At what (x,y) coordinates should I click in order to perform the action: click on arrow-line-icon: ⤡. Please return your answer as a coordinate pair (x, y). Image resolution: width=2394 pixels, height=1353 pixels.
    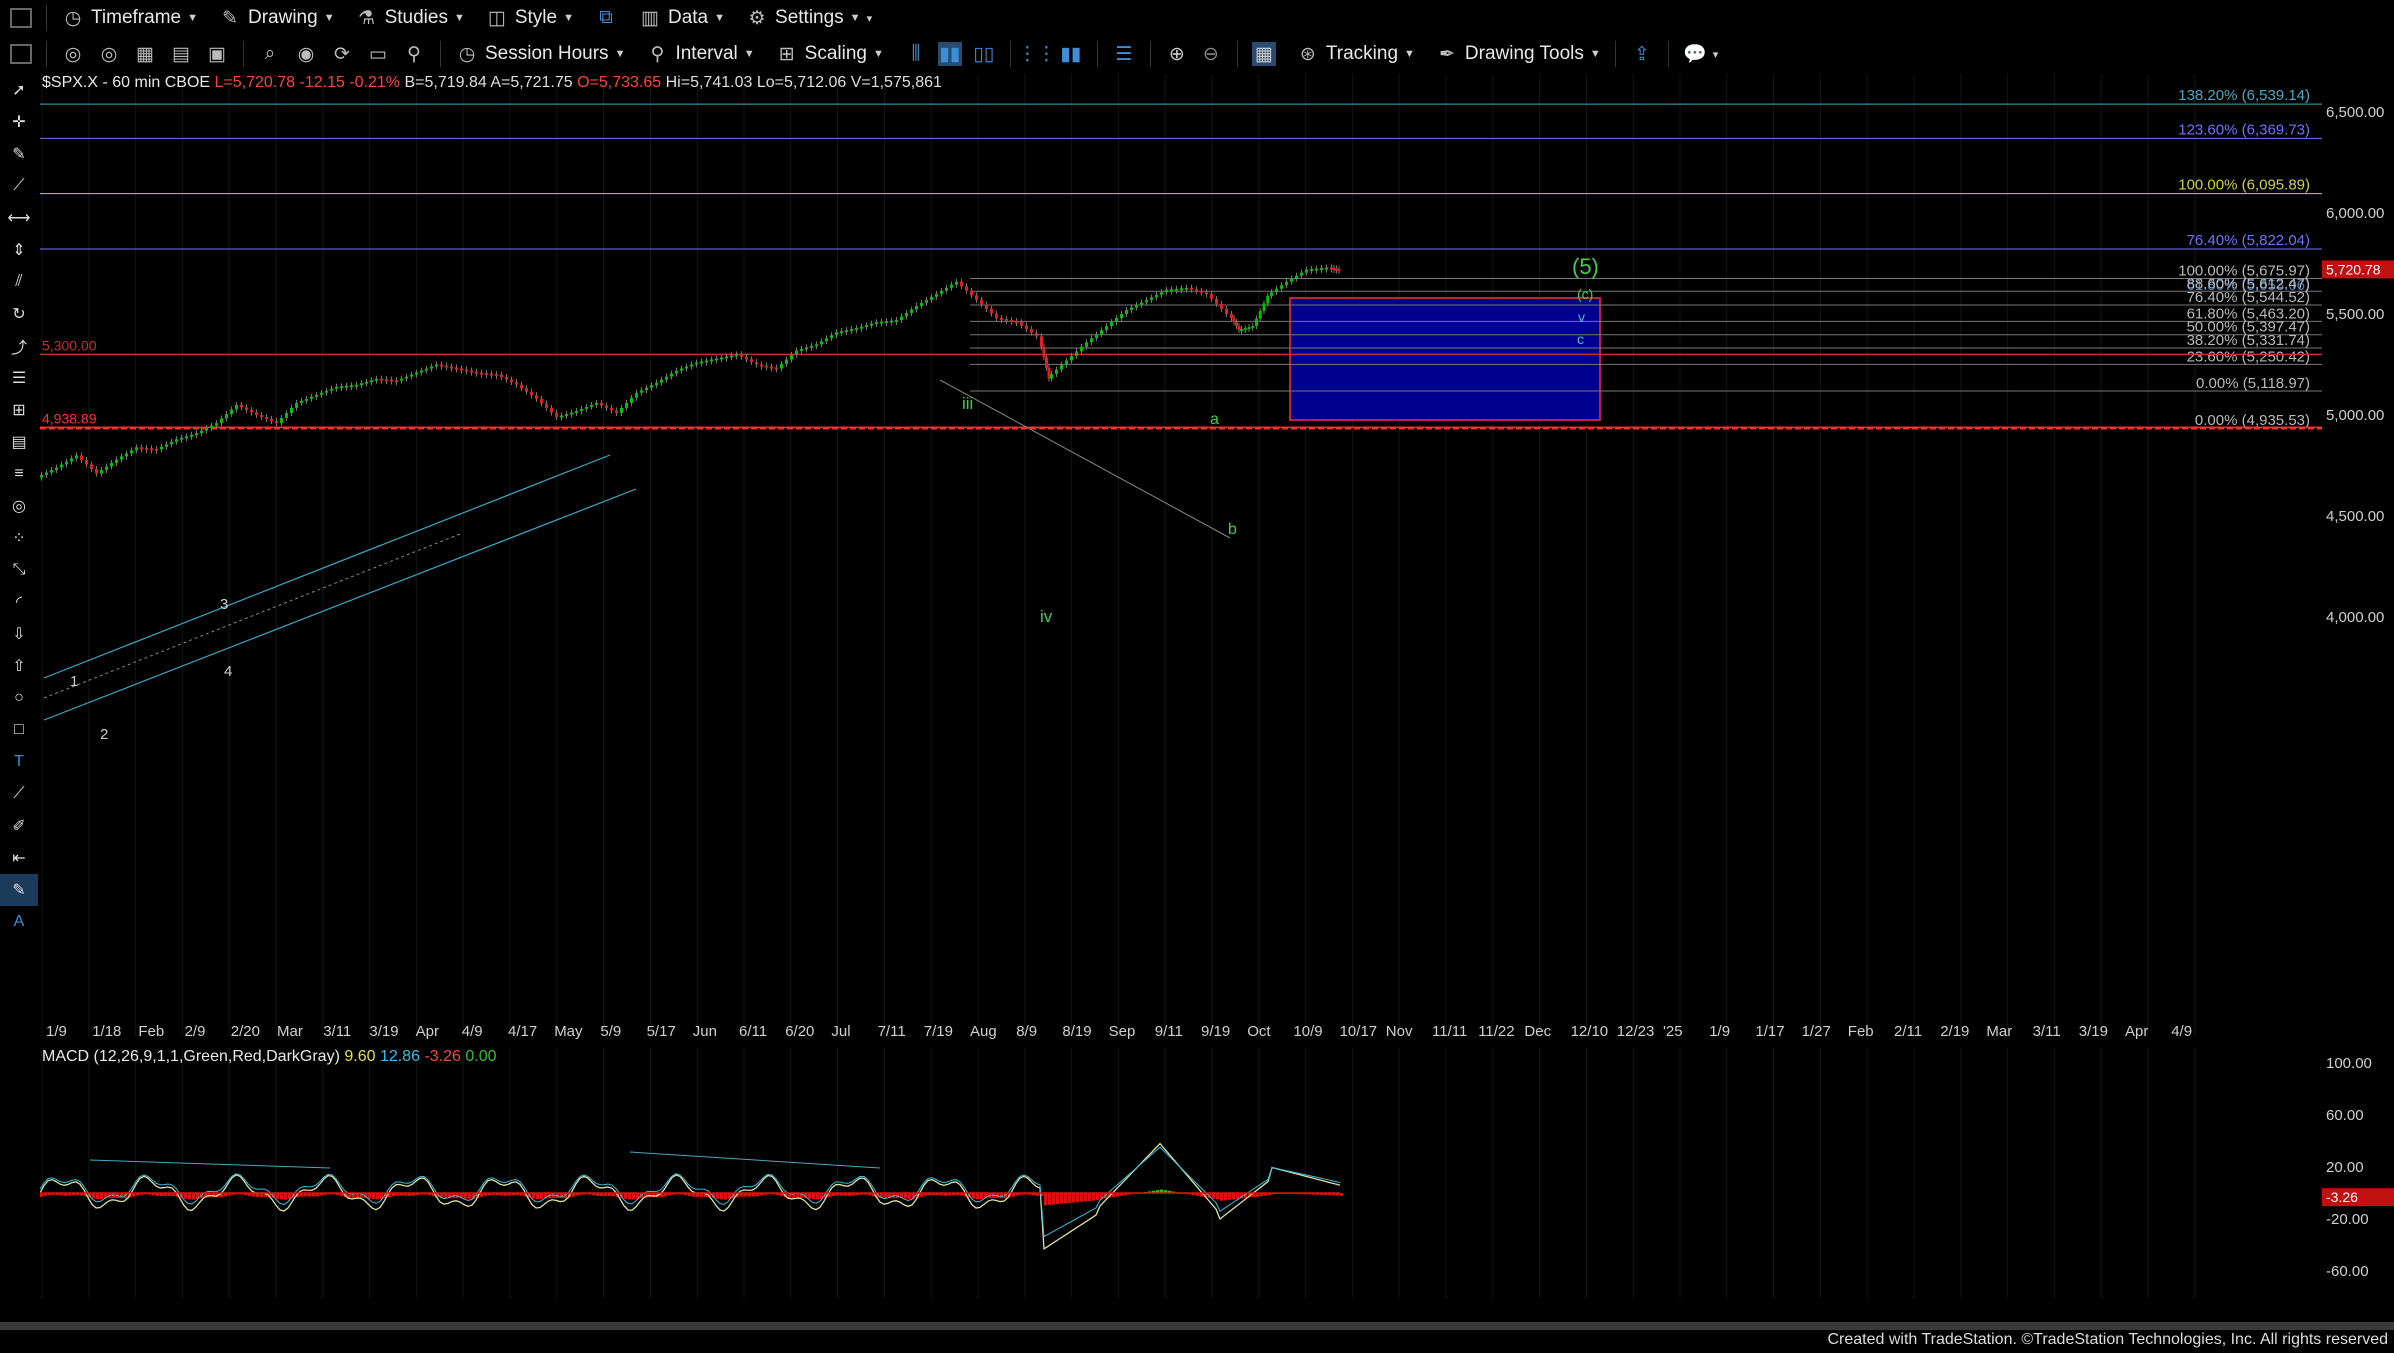
    Looking at the image, I should click on (19, 570).